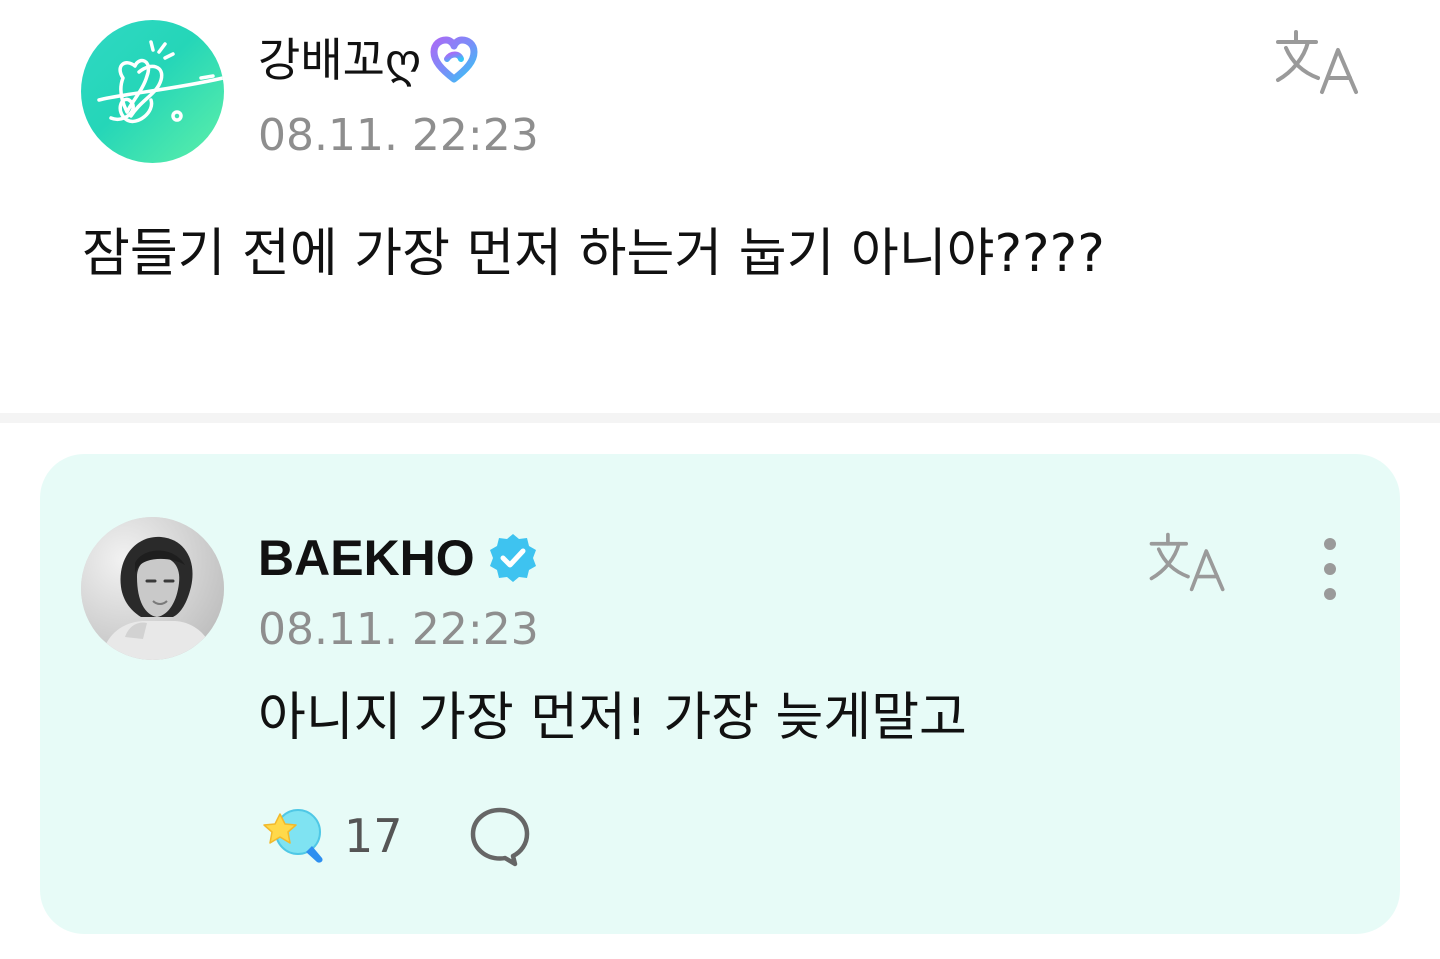 Image resolution: width=1440 pixels, height=959 pixels. I want to click on section-divider, so click(720, 418).